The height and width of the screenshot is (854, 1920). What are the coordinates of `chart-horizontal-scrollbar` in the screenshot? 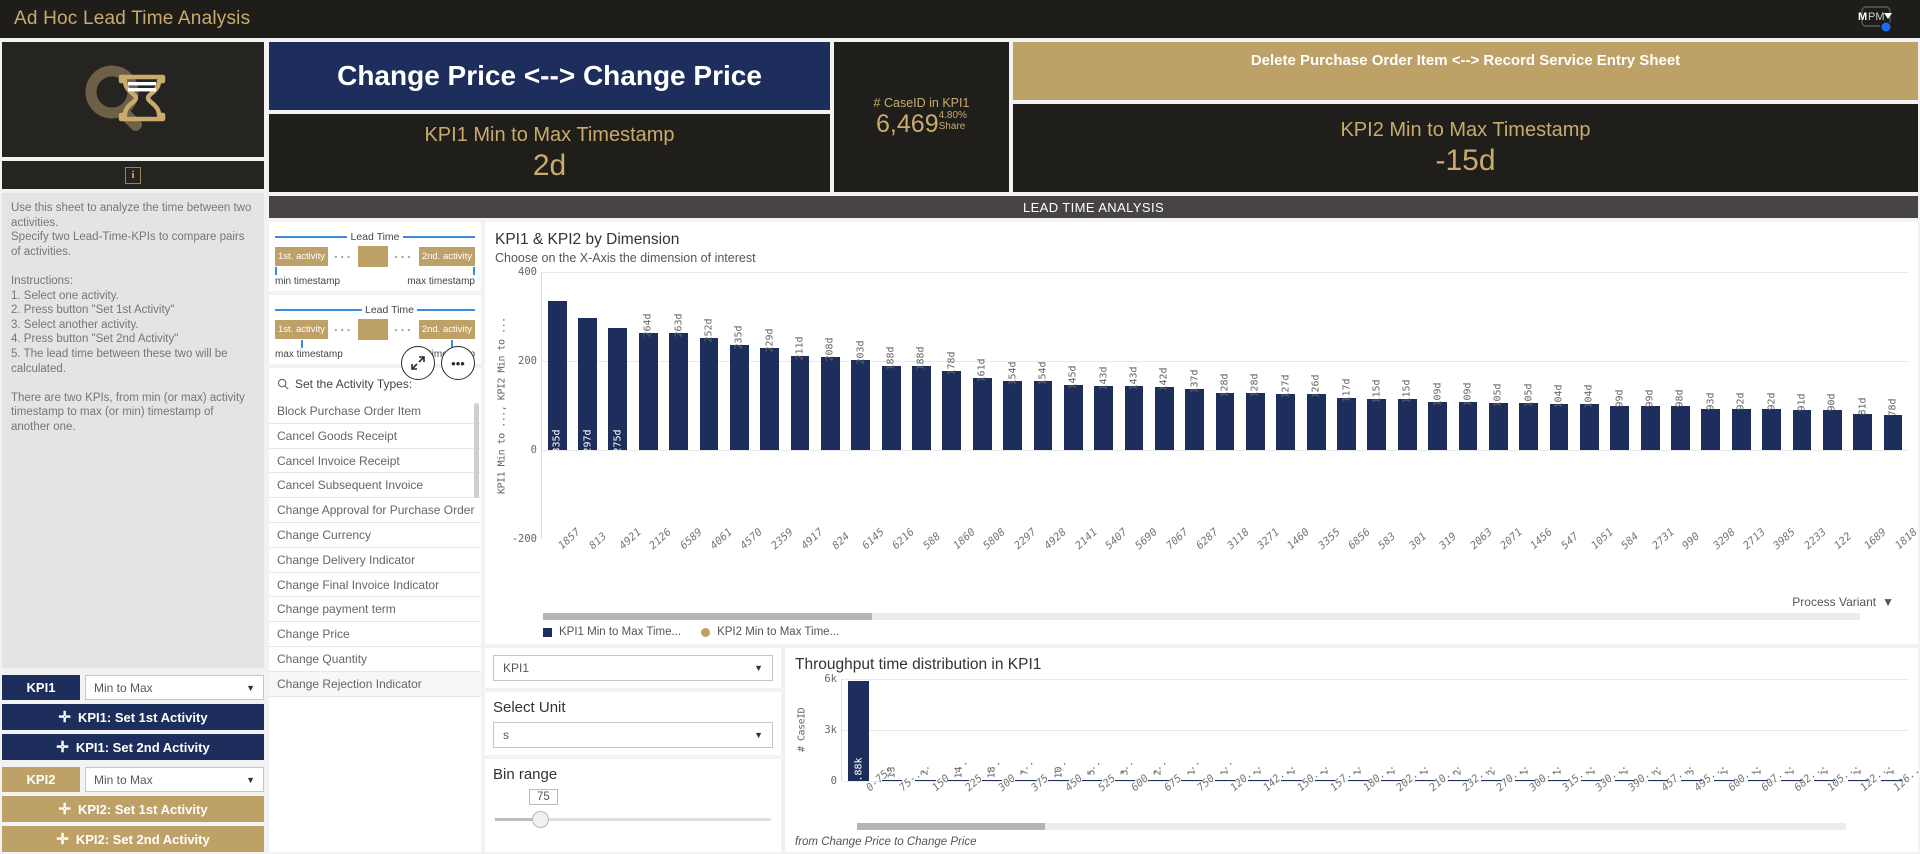 It's located at (1201, 616).